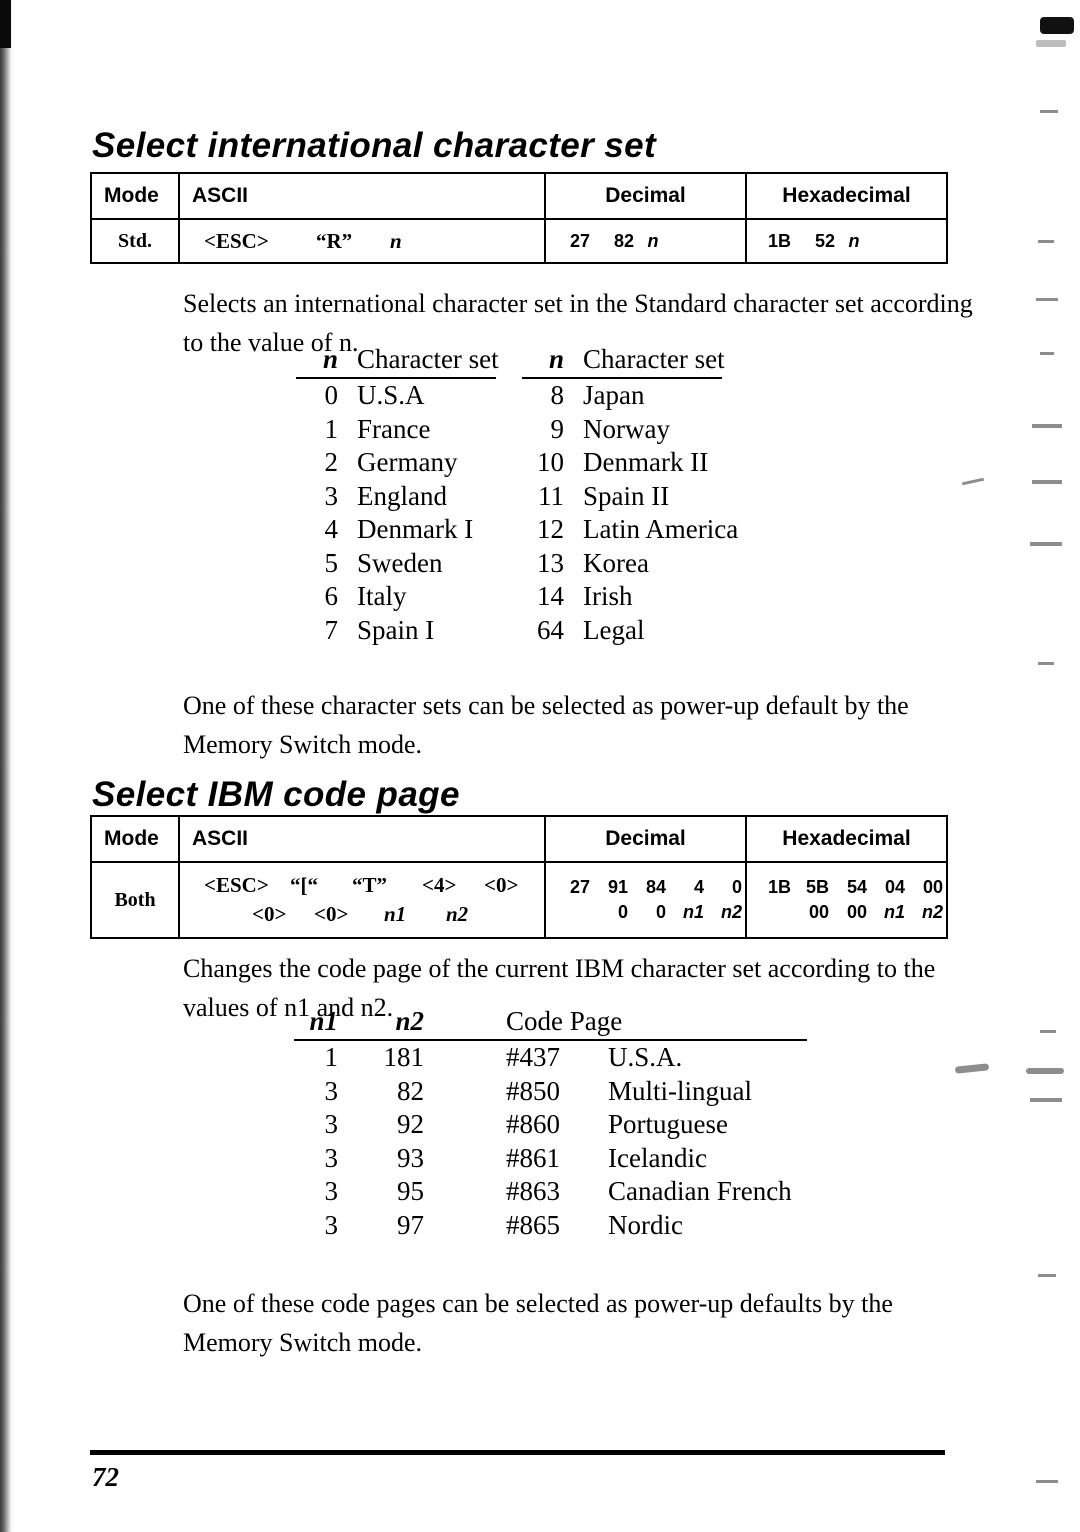  I want to click on table-header-row: Mode ASCII Decimal Hexadecimal, so click(519, 839).